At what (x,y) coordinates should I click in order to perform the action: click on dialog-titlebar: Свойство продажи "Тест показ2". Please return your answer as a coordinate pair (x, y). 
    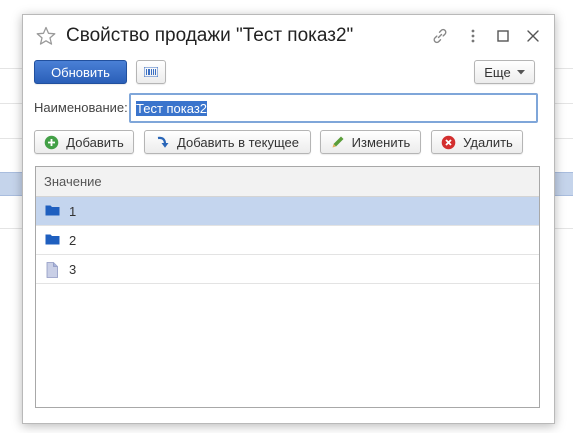
    Looking at the image, I should click on (288, 37).